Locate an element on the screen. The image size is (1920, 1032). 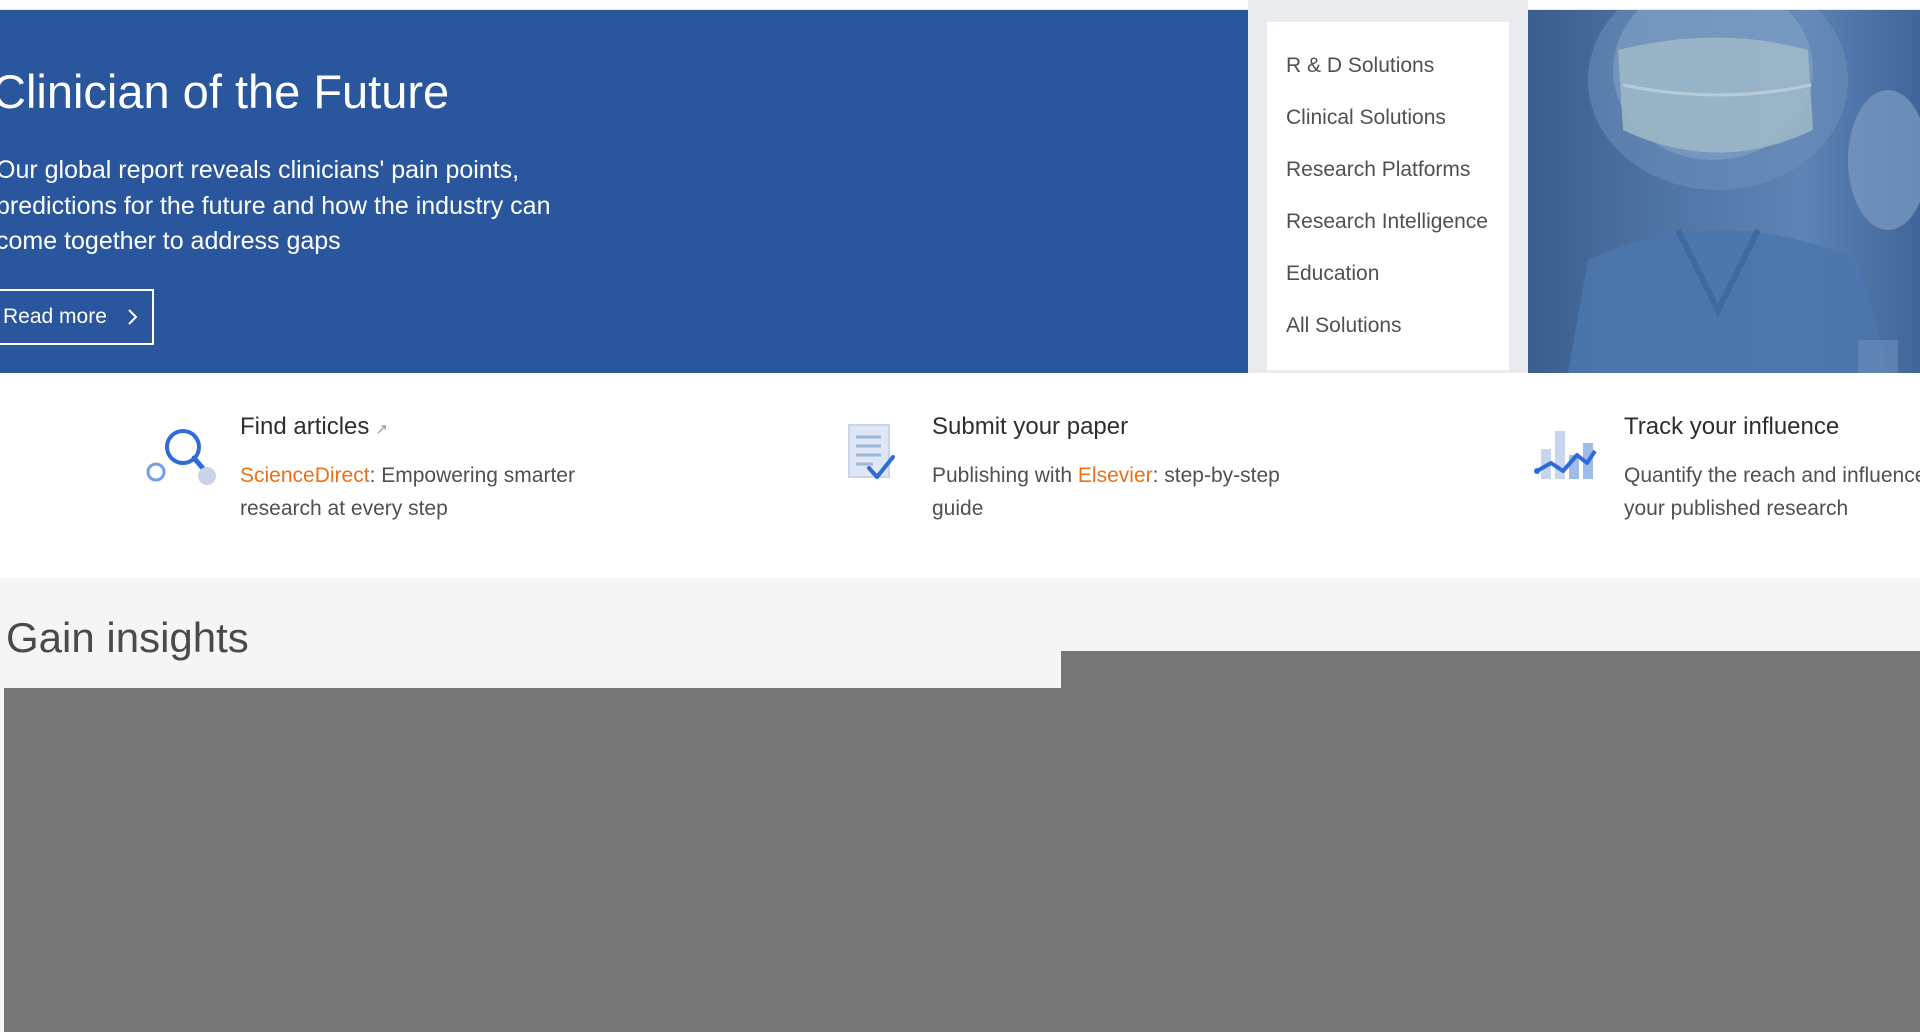
find-articles-link: Find articles ↗ is located at coordinates (314, 427).